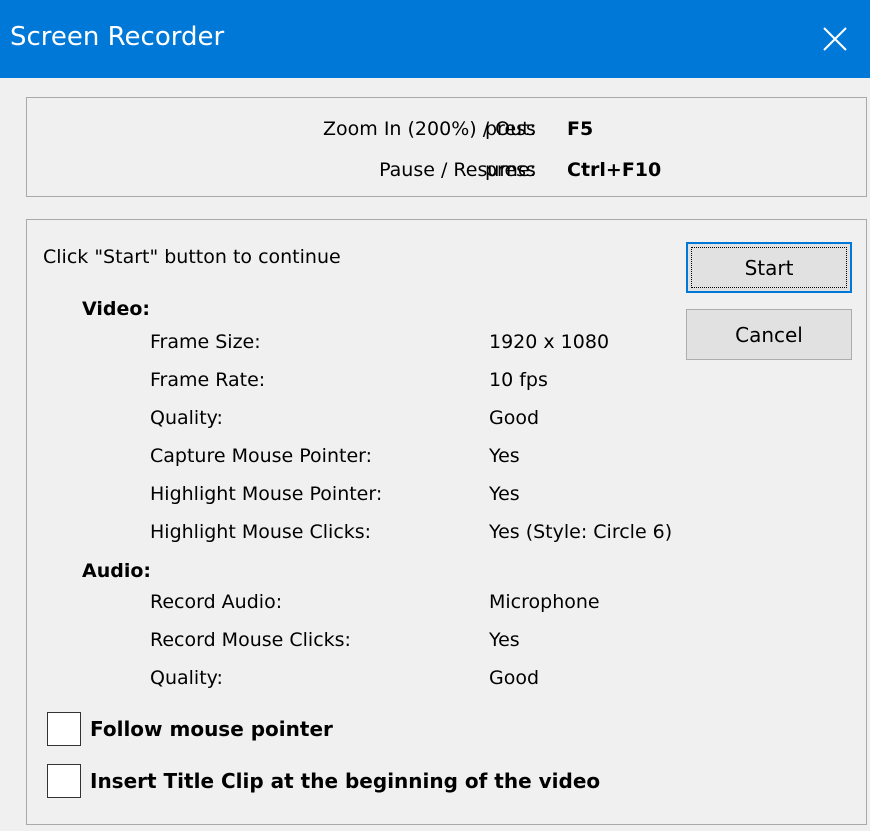  Describe the element at coordinates (614, 170) in the screenshot. I see `hotkey-key: Ctrl+F10` at that location.